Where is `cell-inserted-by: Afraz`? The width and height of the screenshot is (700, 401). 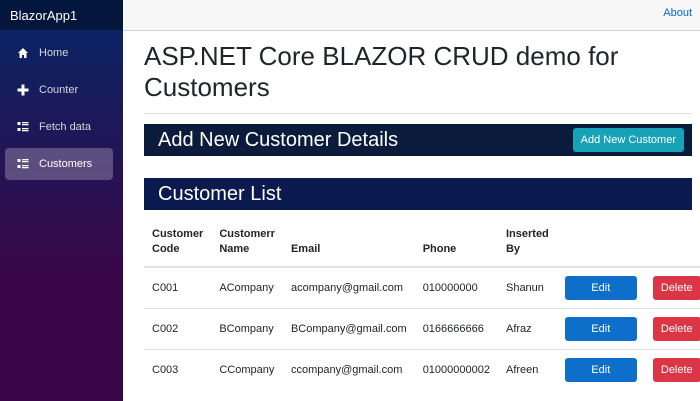 cell-inserted-by: Afraz is located at coordinates (527, 329).